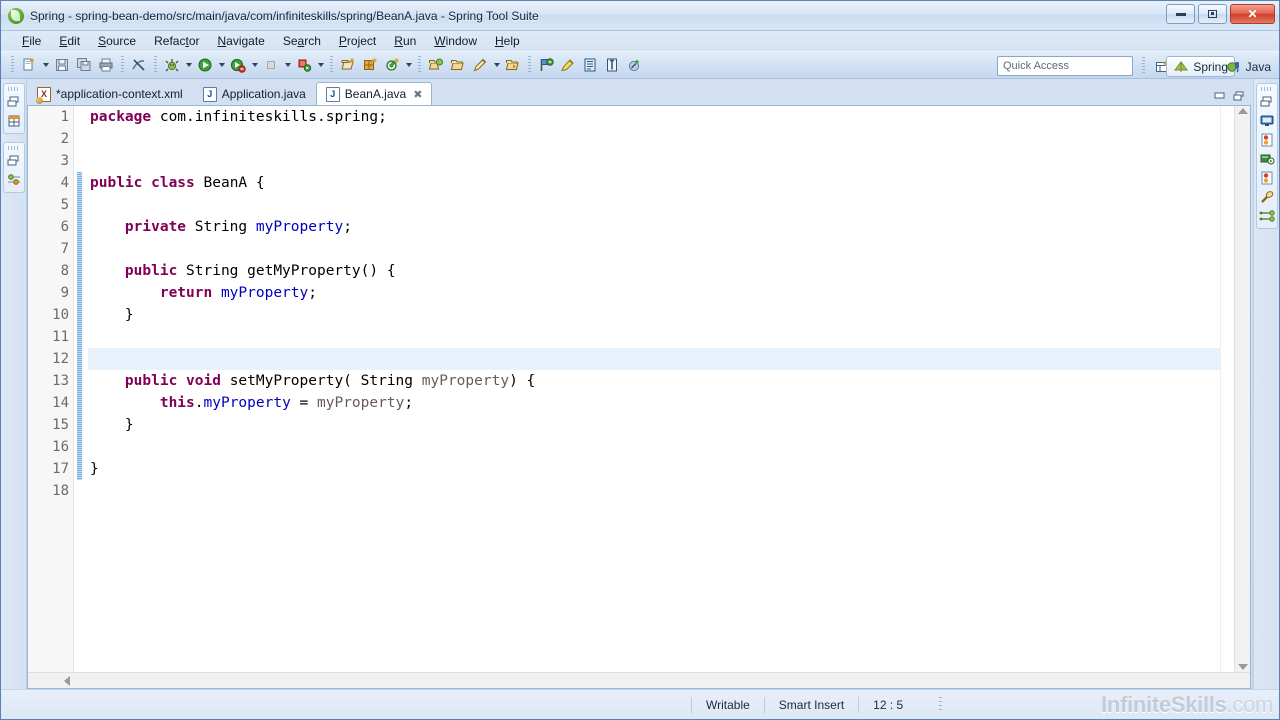 The image size is (1280, 720). Describe the element at coordinates (348, 65) in the screenshot. I see `new-java-package-button` at that location.